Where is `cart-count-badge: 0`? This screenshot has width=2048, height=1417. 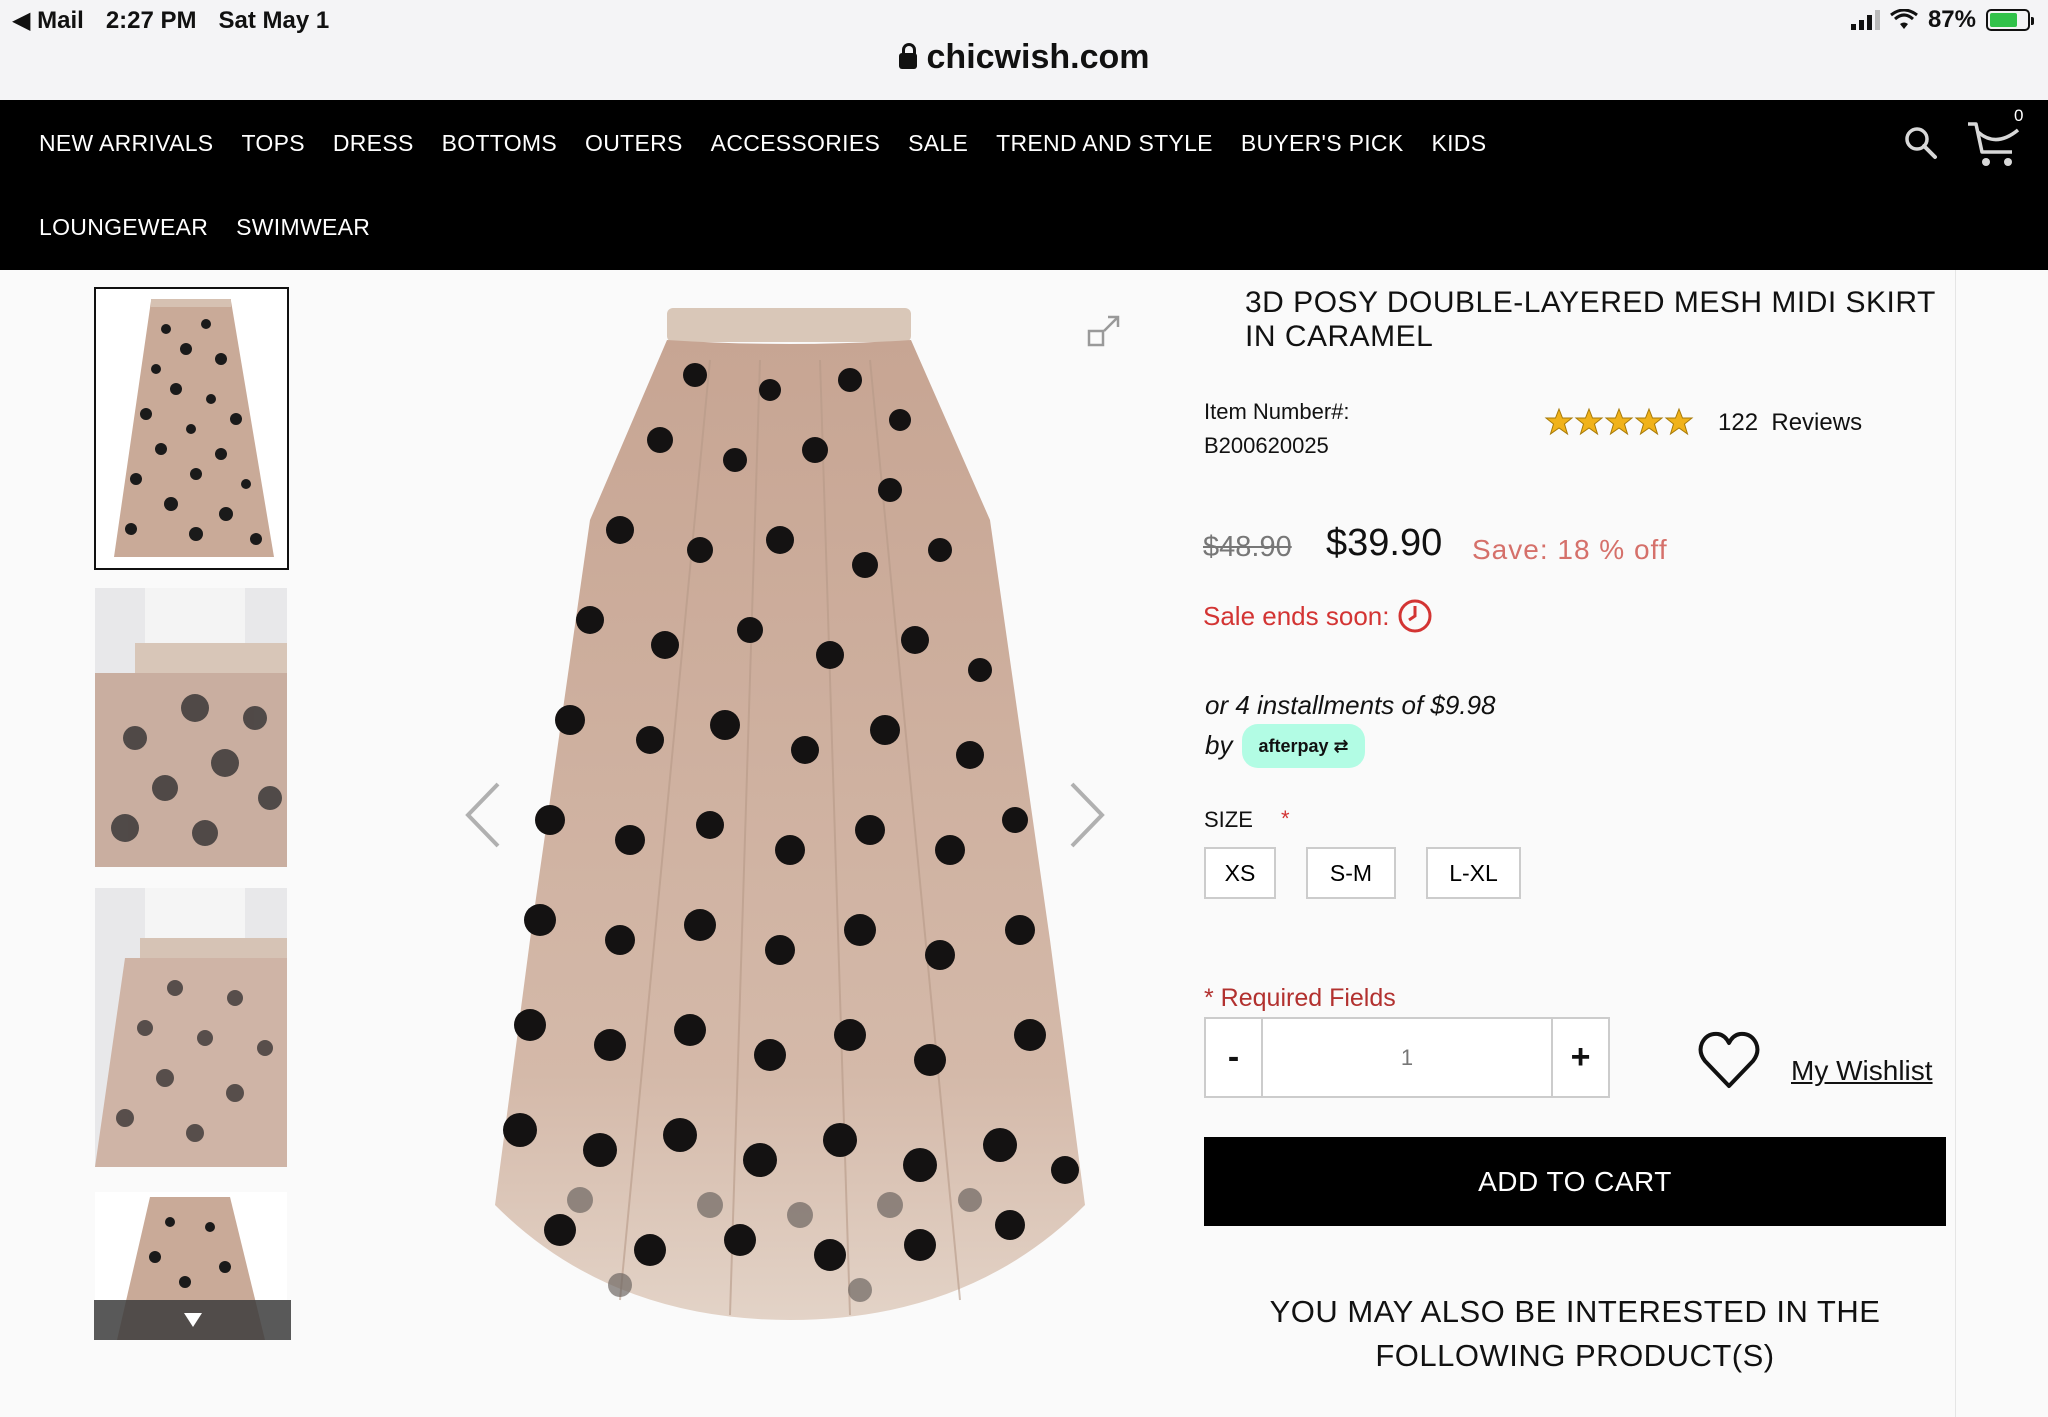 cart-count-badge: 0 is located at coordinates (2019, 115).